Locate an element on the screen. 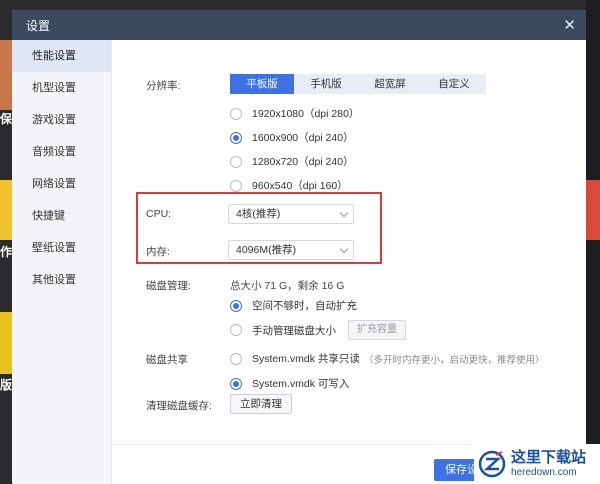  tab-phone: 手机版 is located at coordinates (326, 84).